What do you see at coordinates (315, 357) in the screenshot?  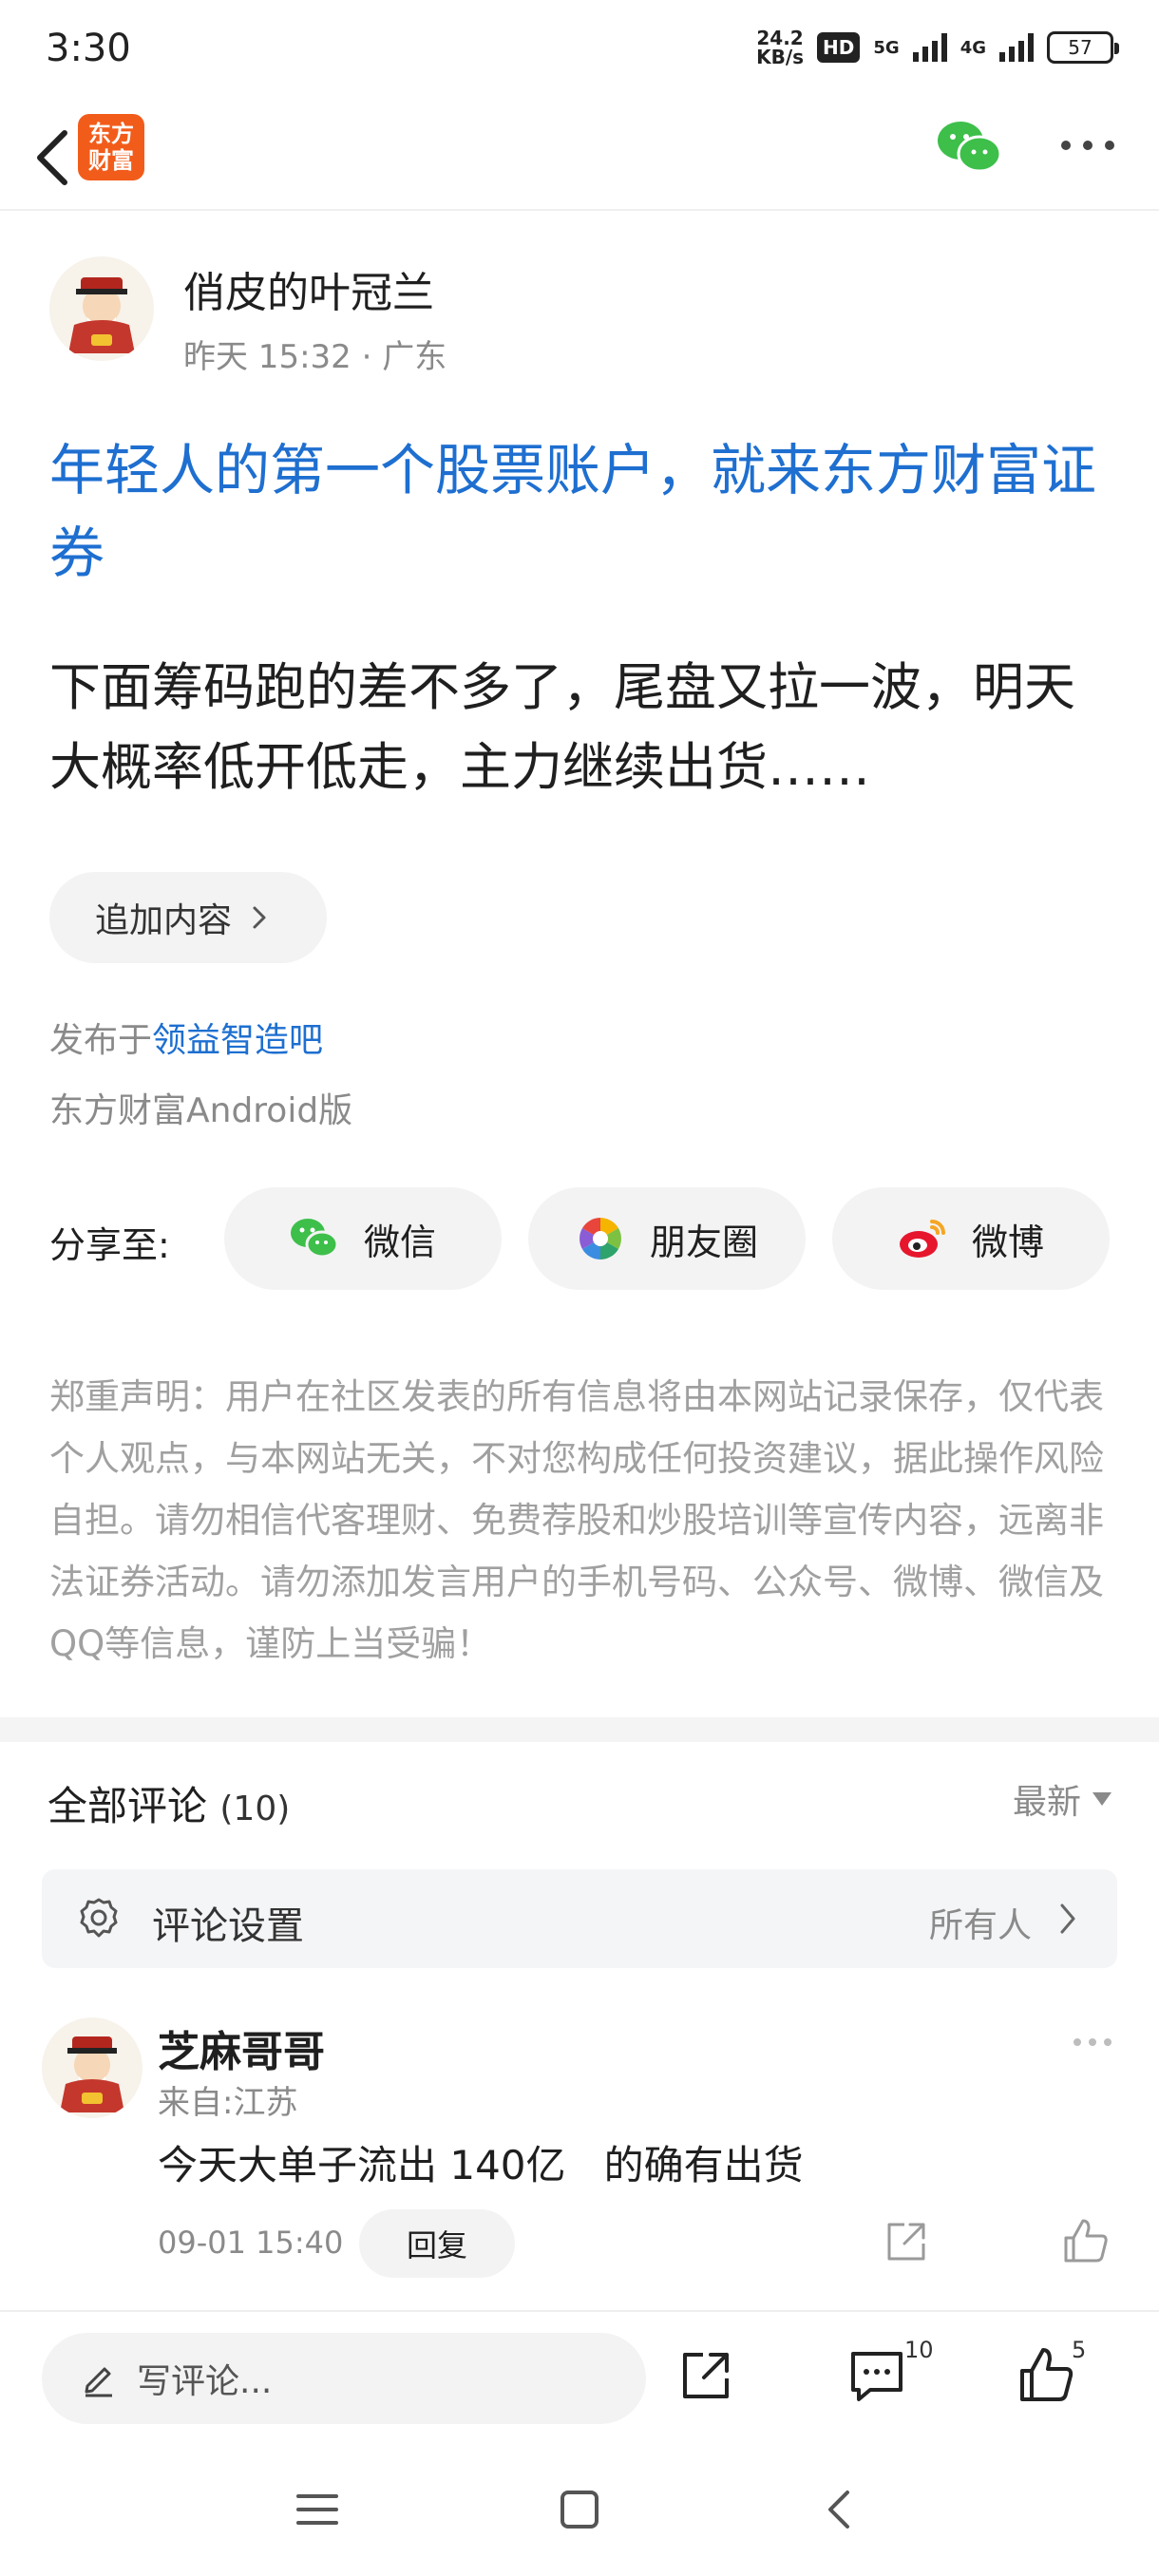 I see `post-meta: 昨天 15:32 · 广东` at bounding box center [315, 357].